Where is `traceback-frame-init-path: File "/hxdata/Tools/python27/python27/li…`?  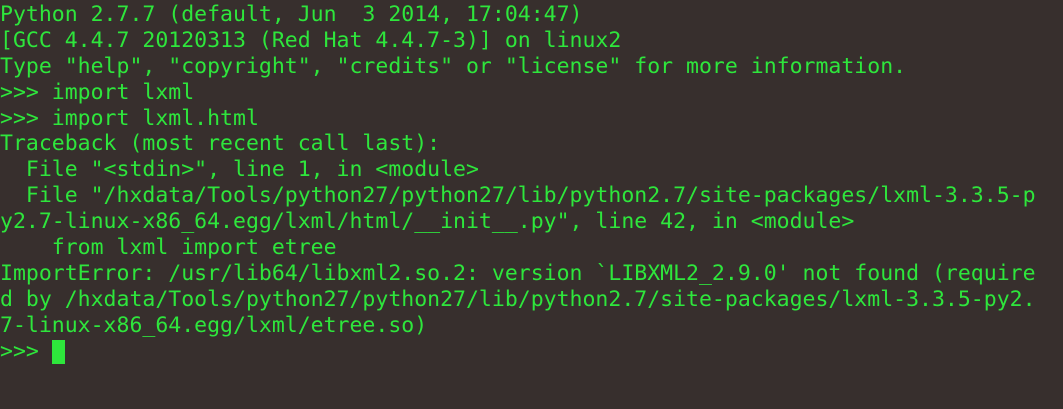
traceback-frame-init-path: File "/hxdata/Tools/python27/python27/li… is located at coordinates (518, 196).